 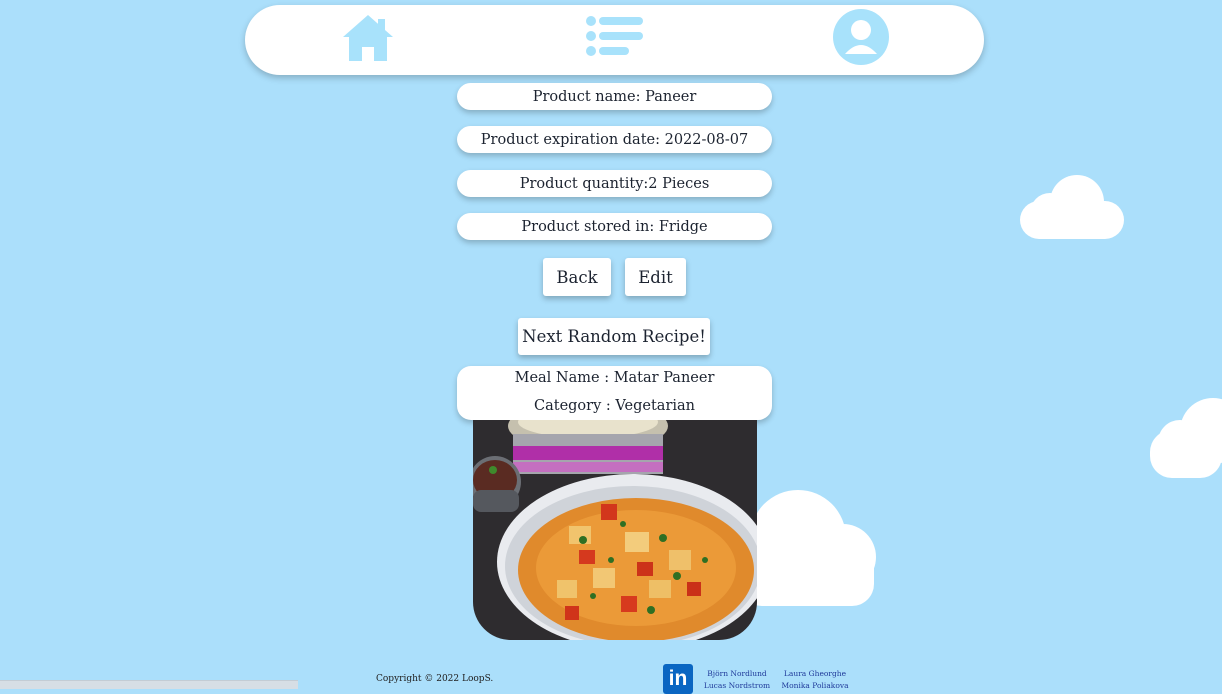 What do you see at coordinates (815, 673) in the screenshot?
I see `author-name: Laura Gheorghe` at bounding box center [815, 673].